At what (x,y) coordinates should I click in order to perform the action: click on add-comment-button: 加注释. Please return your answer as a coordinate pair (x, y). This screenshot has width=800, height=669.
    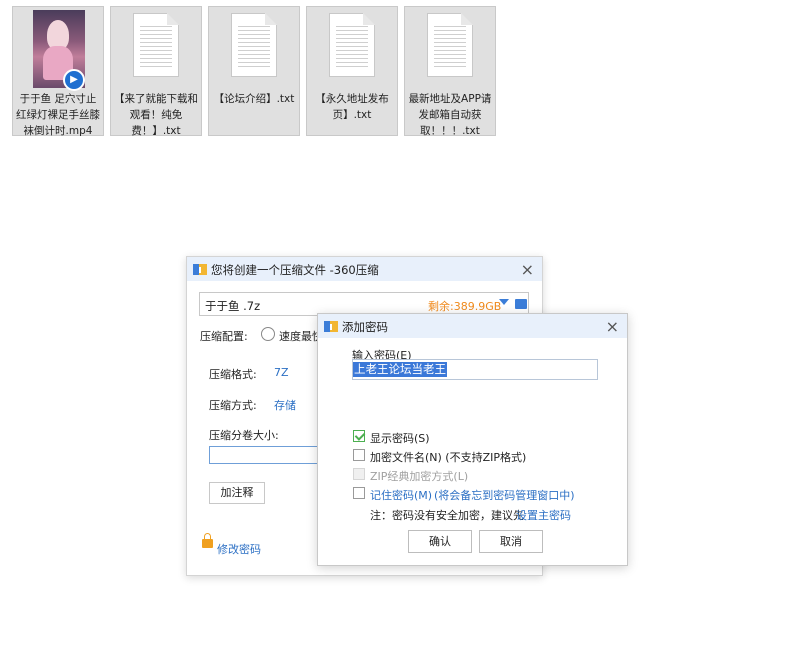
    Looking at the image, I should click on (237, 493).